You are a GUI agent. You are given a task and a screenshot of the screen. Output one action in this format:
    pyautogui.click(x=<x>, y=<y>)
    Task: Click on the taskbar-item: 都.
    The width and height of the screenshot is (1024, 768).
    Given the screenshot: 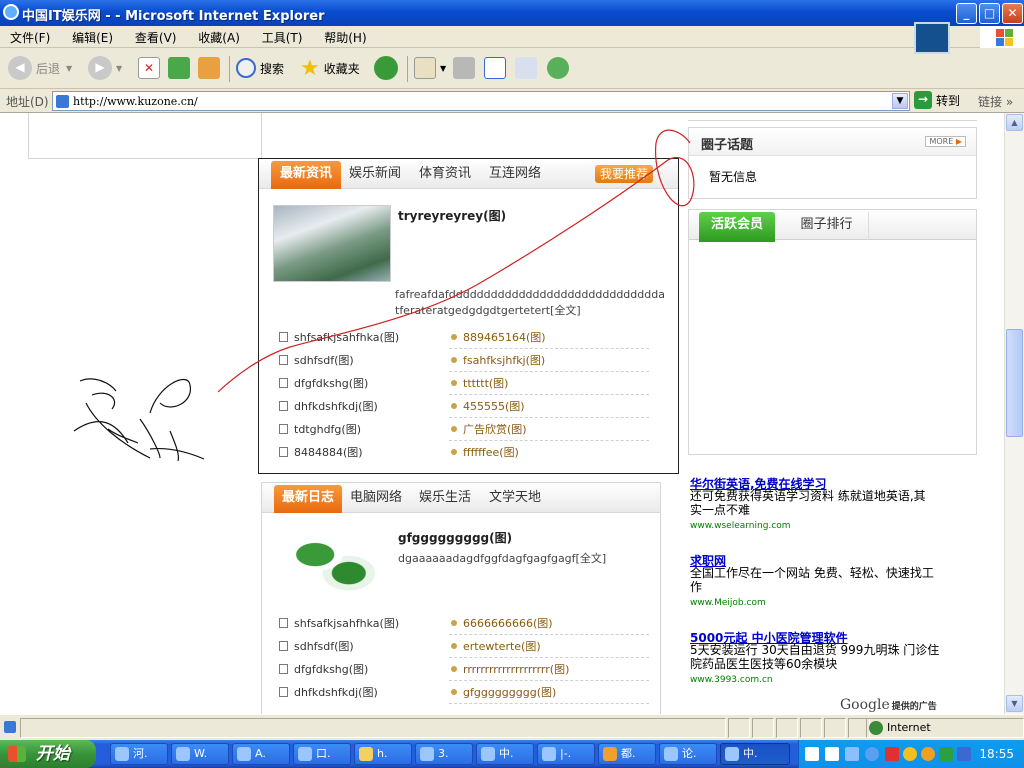 What is the action you would take?
    pyautogui.click(x=627, y=754)
    